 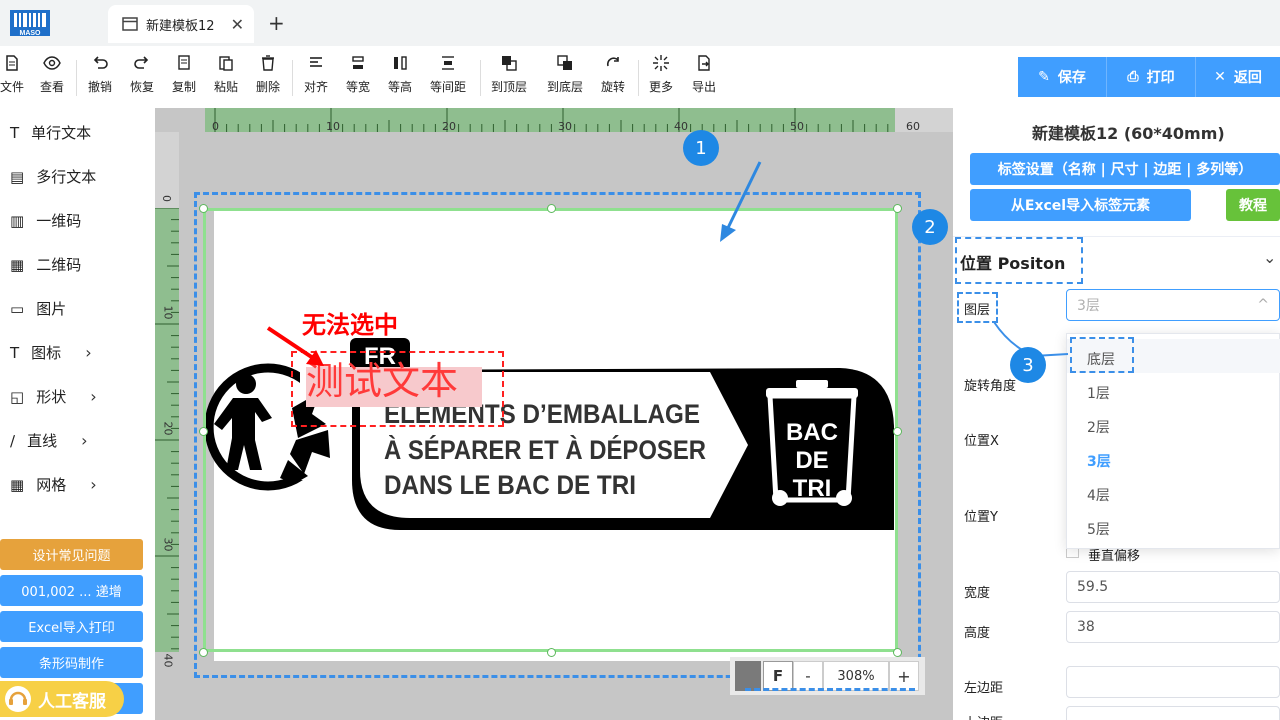 I want to click on equal-width-label: 等宽, so click(x=358, y=87).